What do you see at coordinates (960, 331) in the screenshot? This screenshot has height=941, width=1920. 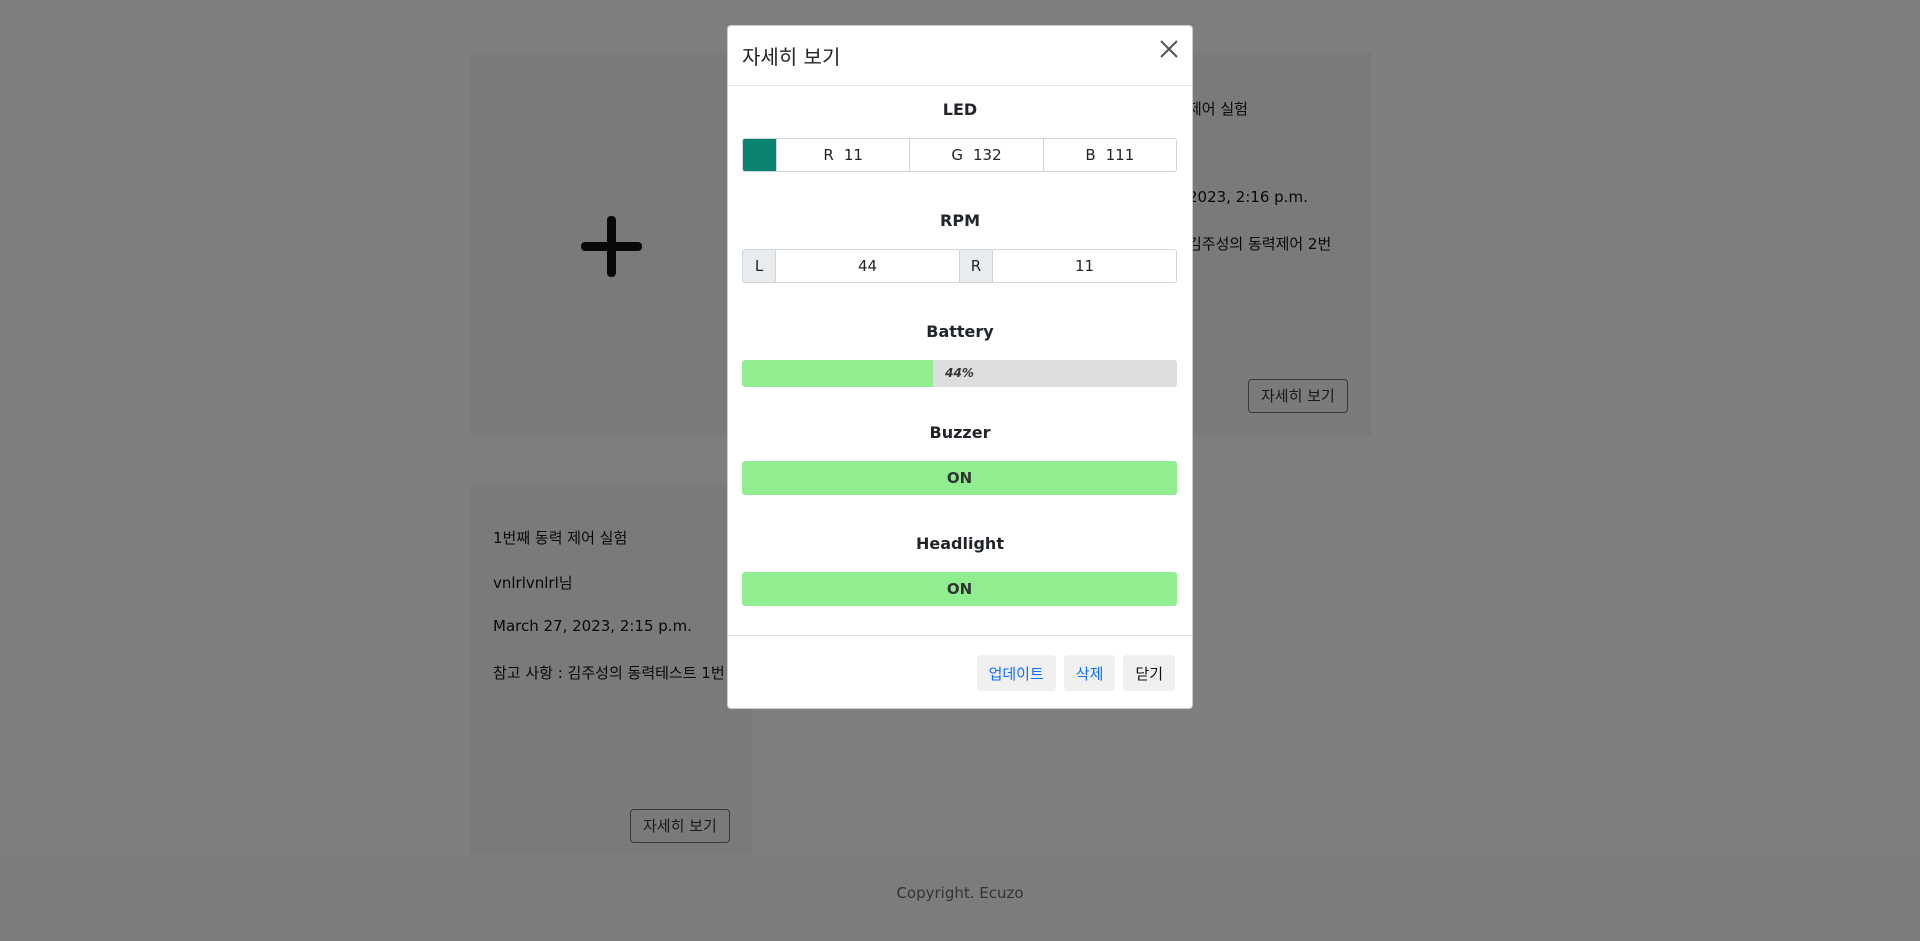 I see `battery-title: Battery` at bounding box center [960, 331].